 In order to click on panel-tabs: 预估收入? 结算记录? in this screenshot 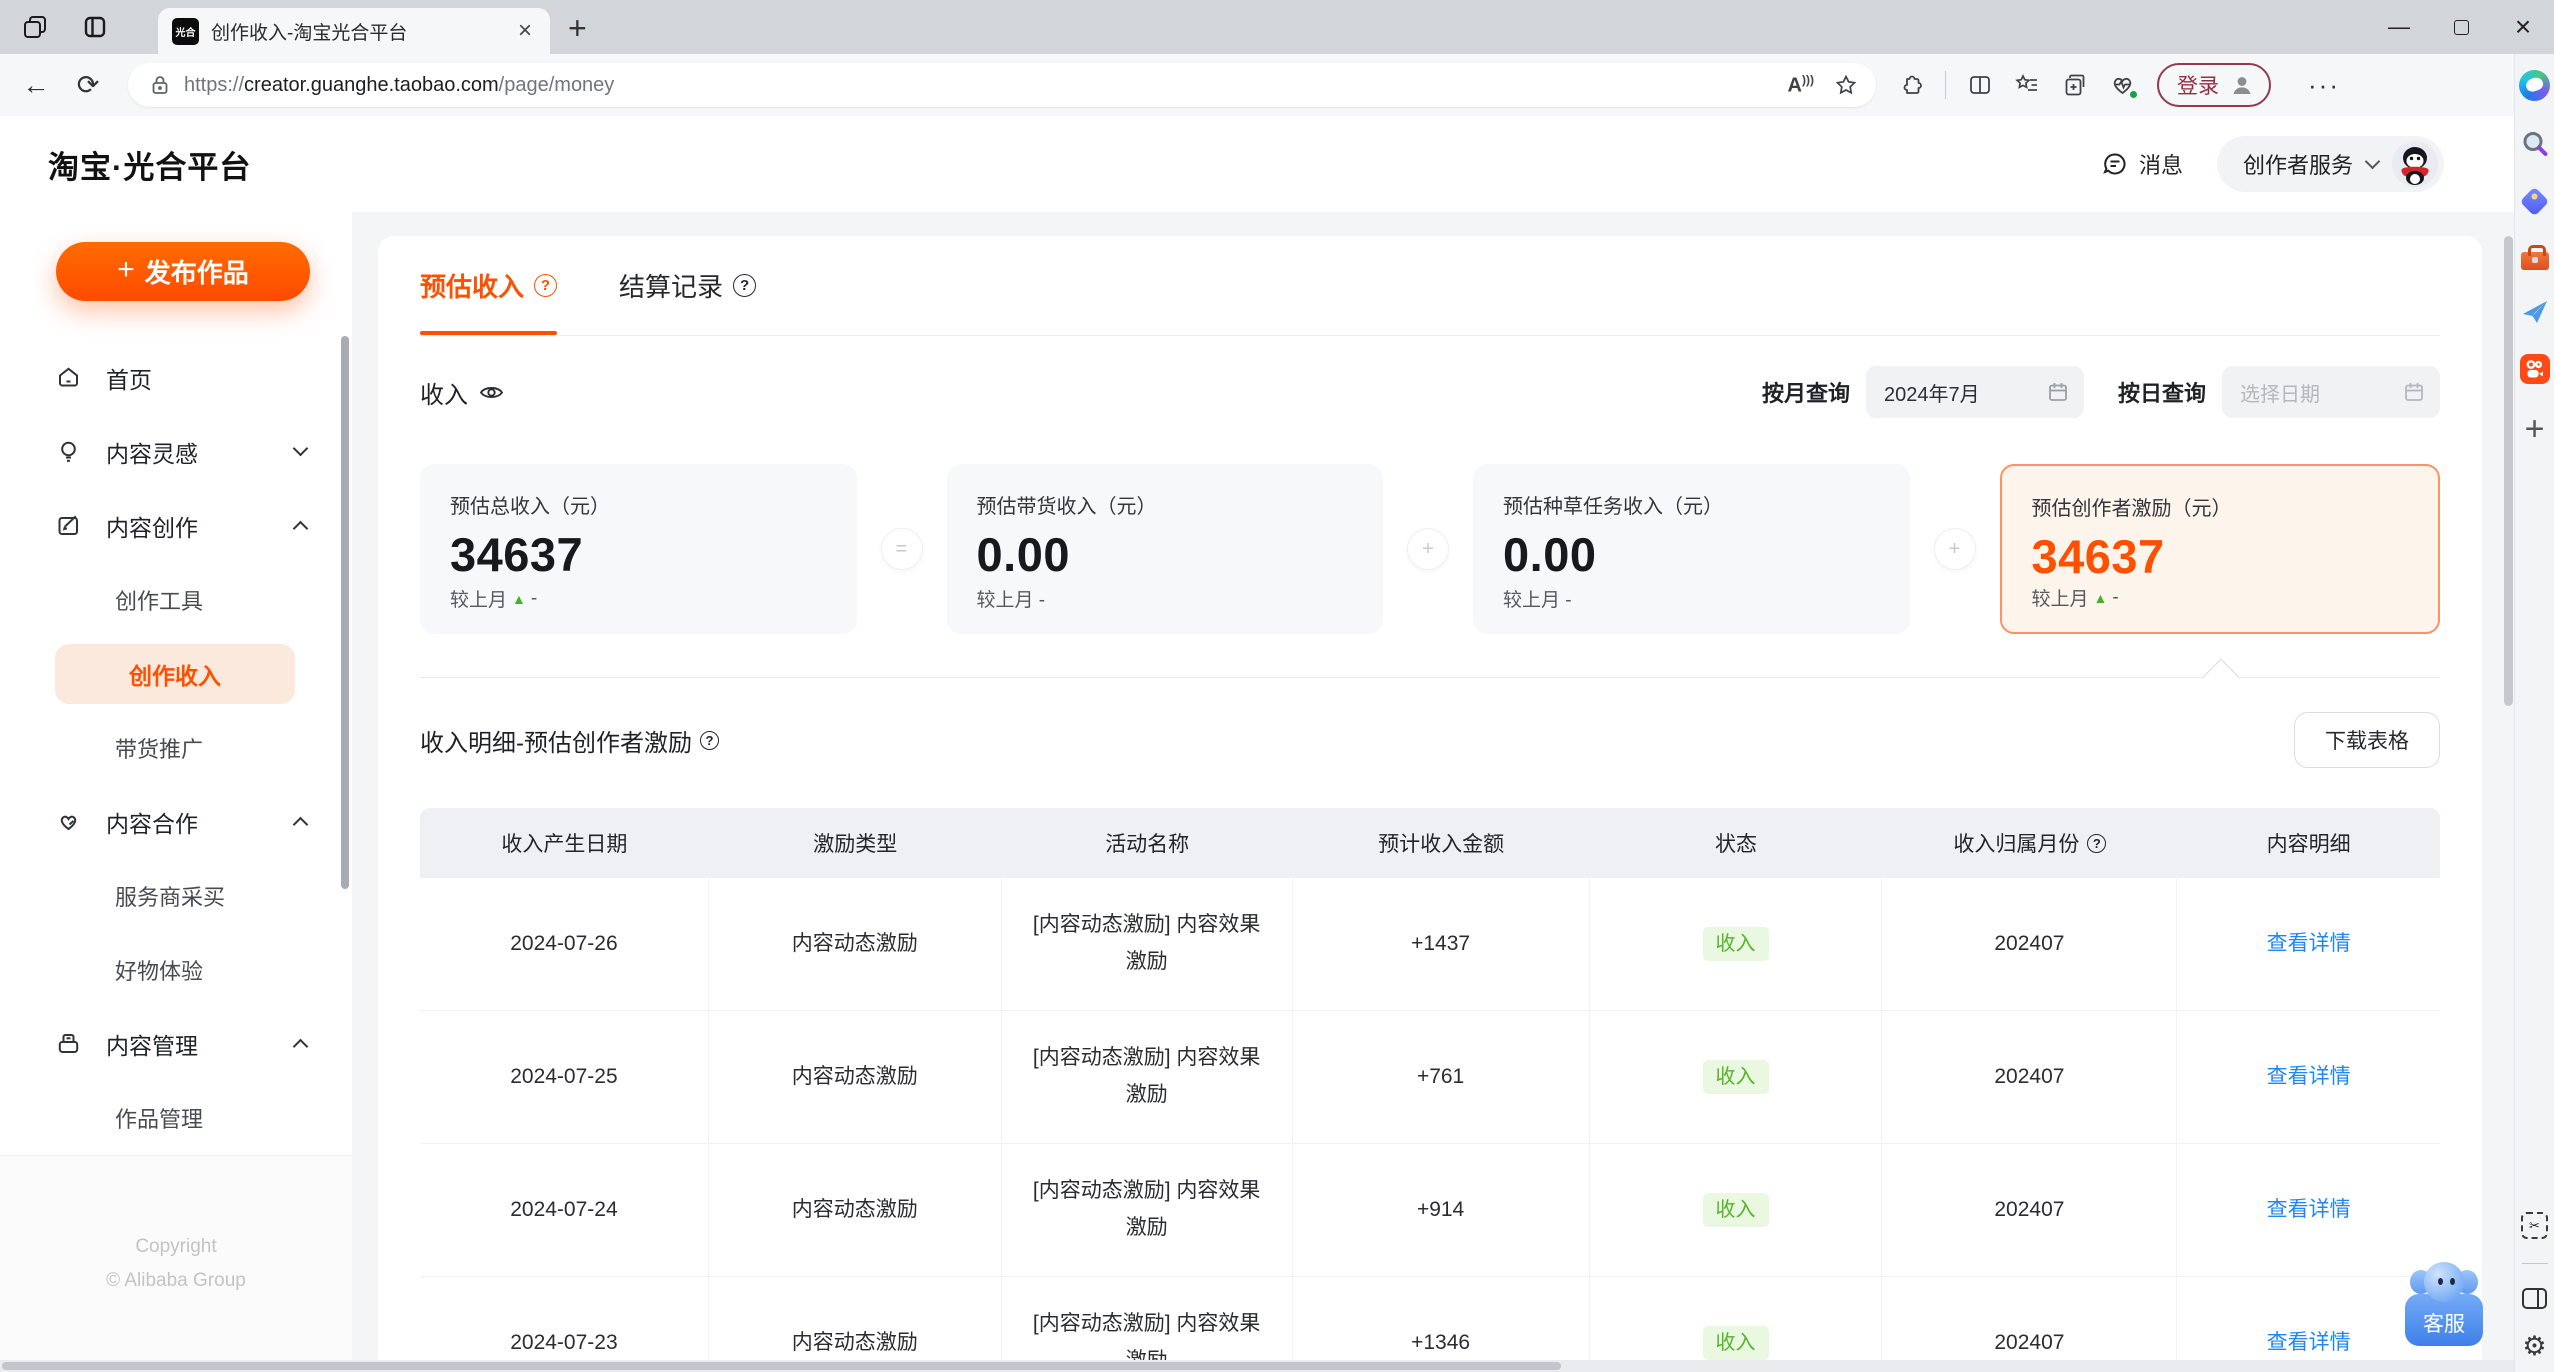, I will do `click(1430, 286)`.